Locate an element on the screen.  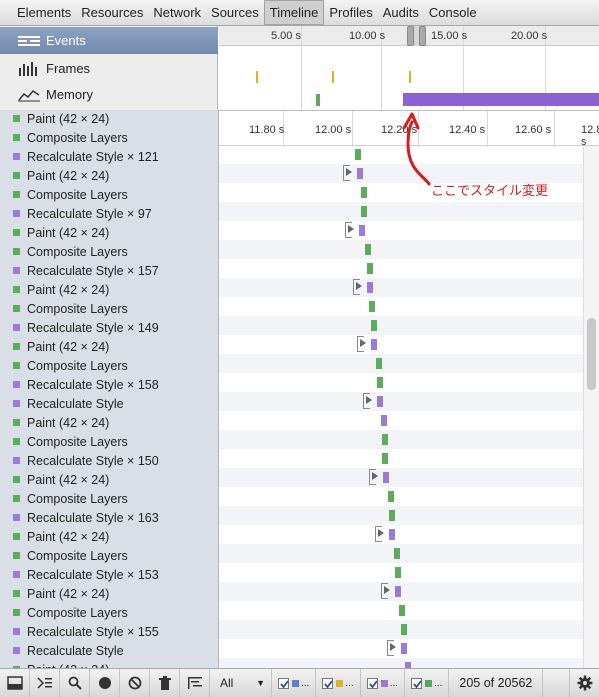
filter-select: All ▼ is located at coordinates (241, 683).